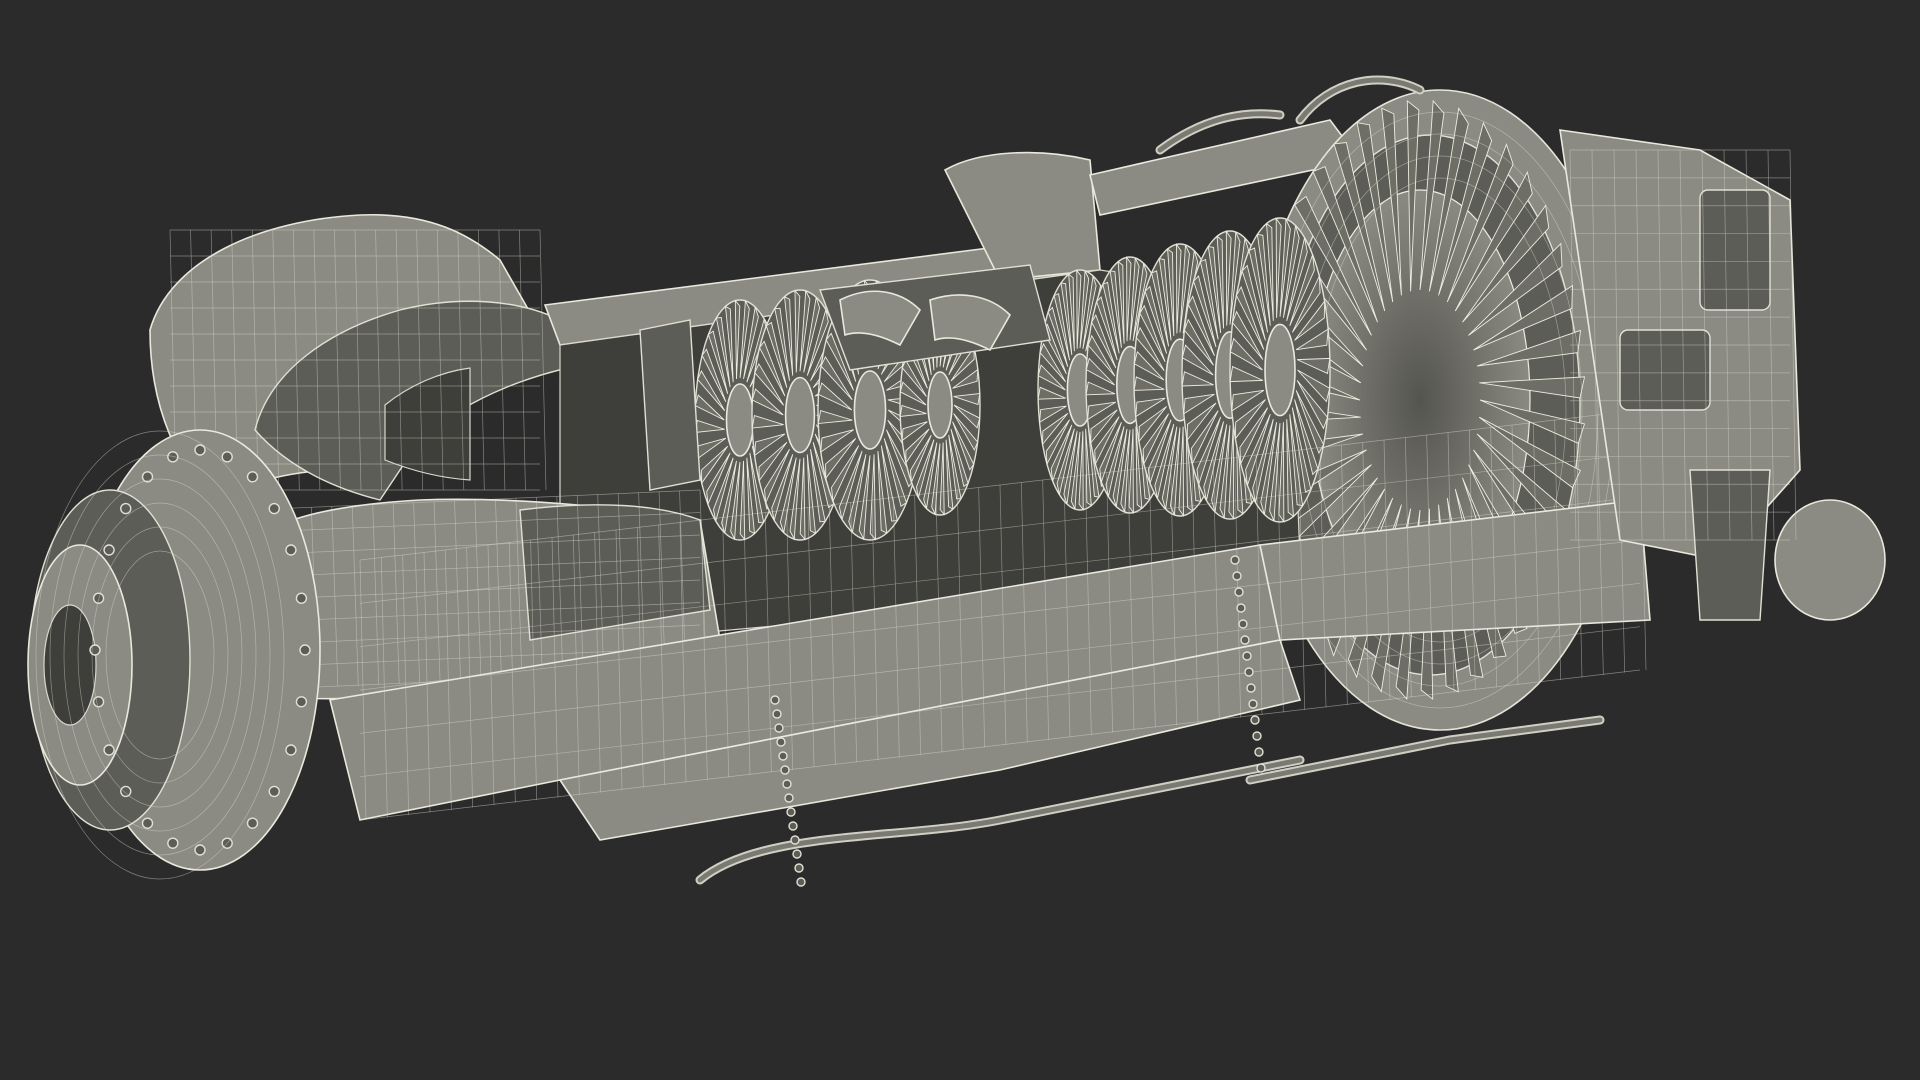 Image resolution: width=1920 pixels, height=1080 pixels. I want to click on reduction-gearbox, so click(174, 654).